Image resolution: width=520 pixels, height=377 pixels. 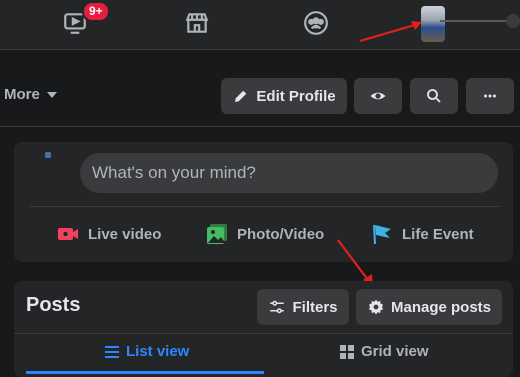 I want to click on manage-posts-button: Manage posts, so click(x=429, y=307).